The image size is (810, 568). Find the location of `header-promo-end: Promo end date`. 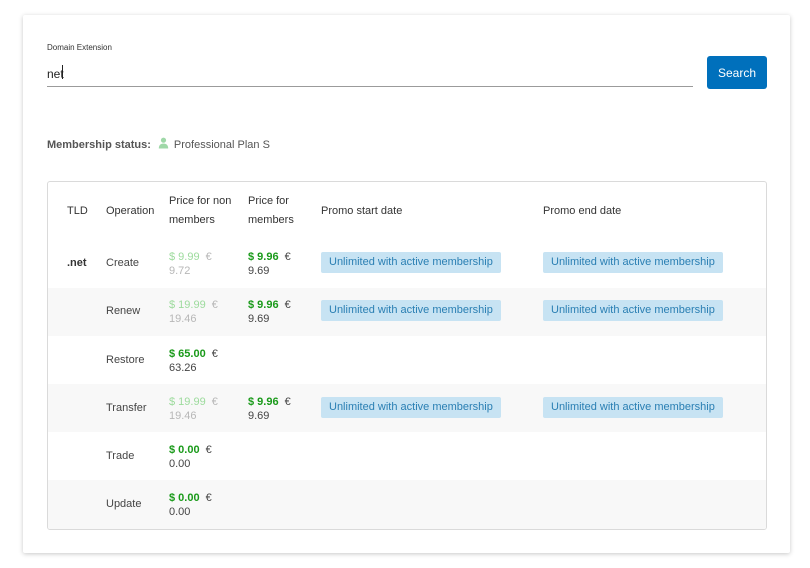

header-promo-end: Promo end date is located at coordinates (582, 211).